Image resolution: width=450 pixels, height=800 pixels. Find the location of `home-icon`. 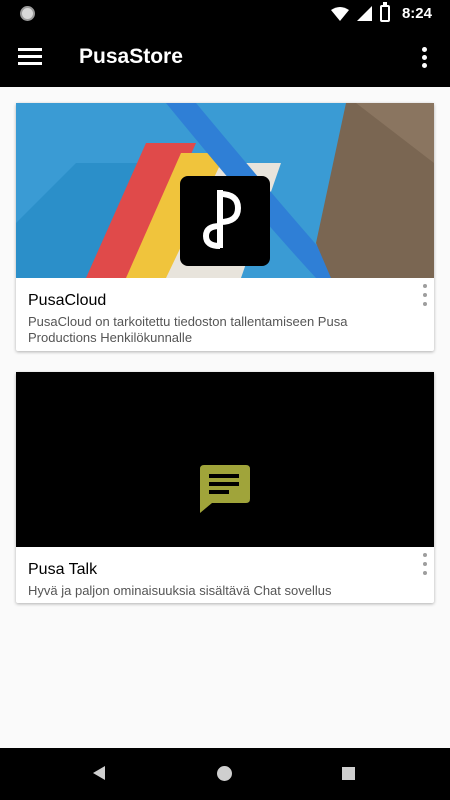

home-icon is located at coordinates (224, 773).